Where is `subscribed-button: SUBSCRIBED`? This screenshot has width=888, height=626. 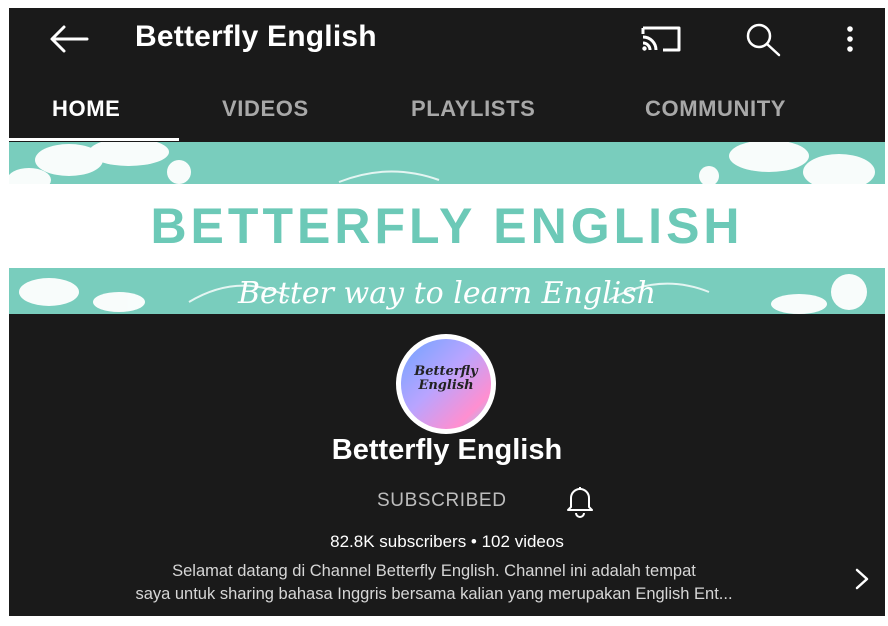 subscribed-button: SUBSCRIBED is located at coordinates (442, 501).